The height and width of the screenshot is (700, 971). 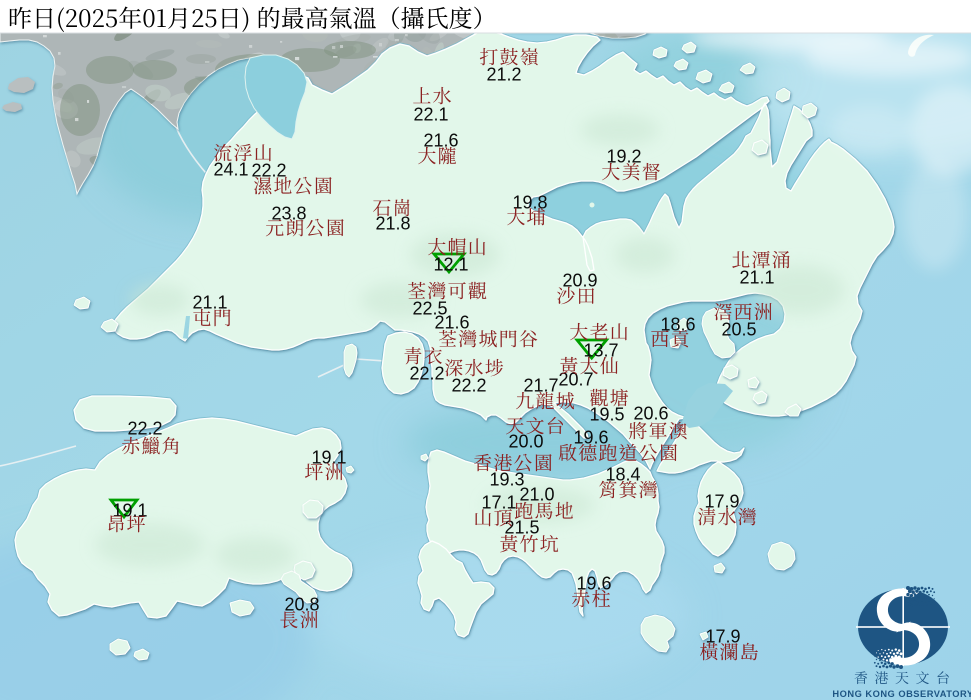 What do you see at coordinates (738, 329) in the screenshot?
I see `svg-text: 20.5` at bounding box center [738, 329].